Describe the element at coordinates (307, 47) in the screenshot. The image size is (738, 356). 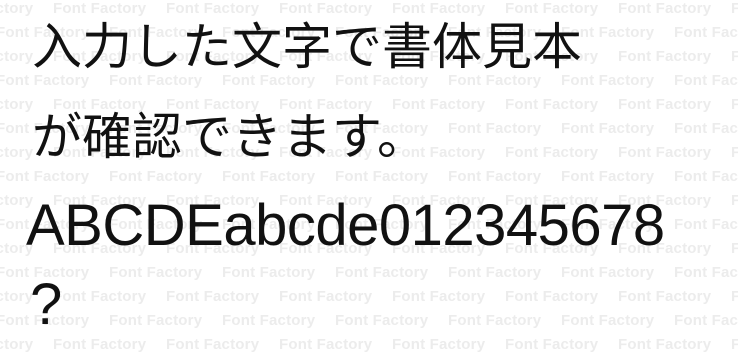
I see `sample-line-1: 入力した文字で書体見本` at that location.